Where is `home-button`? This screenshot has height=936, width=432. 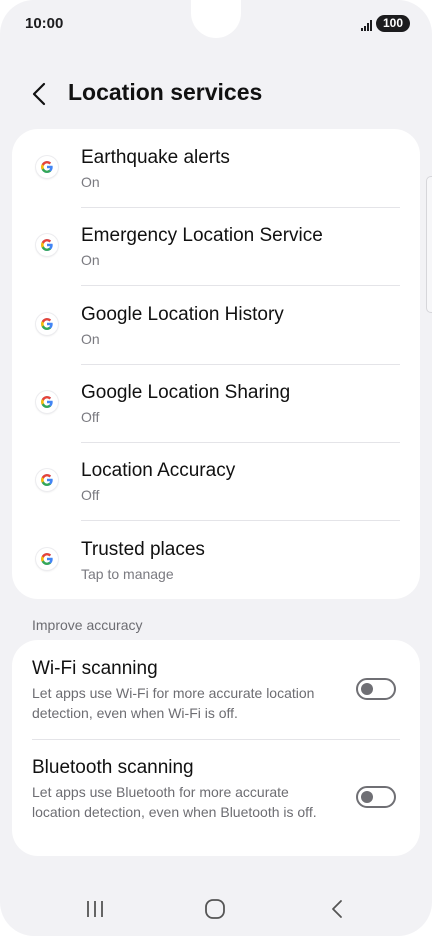
home-button is located at coordinates (215, 909).